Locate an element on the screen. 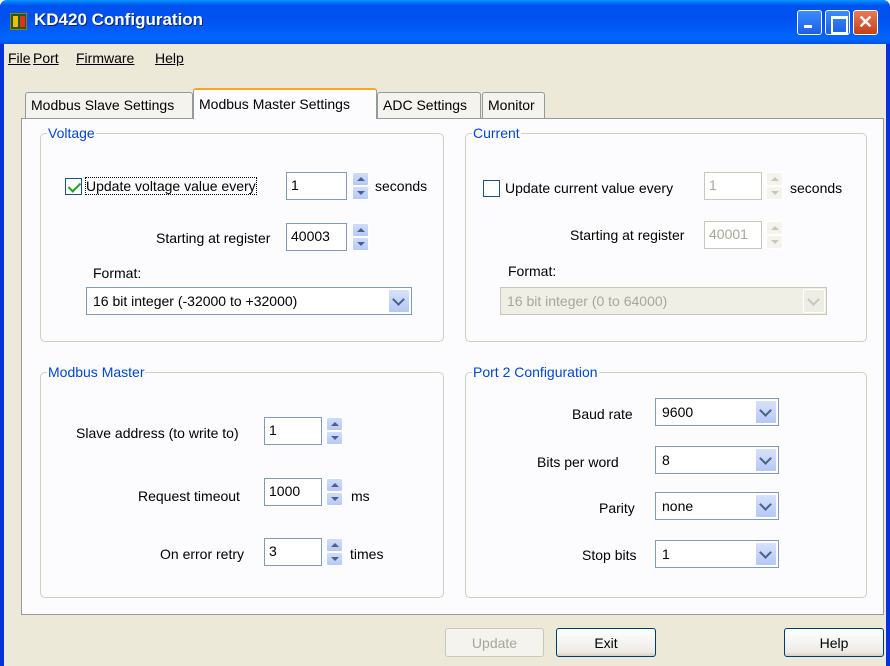 The width and height of the screenshot is (890, 666). menu-port-label: Port is located at coordinates (46, 58).